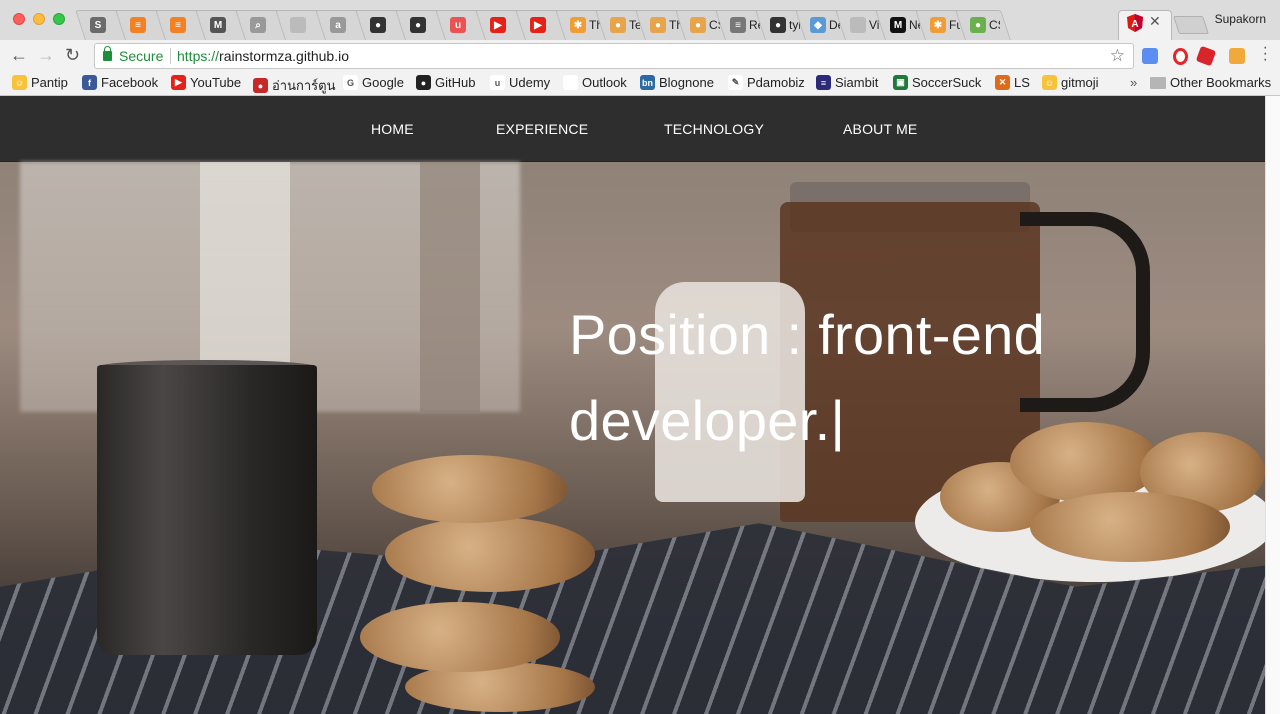 Image resolution: width=1280 pixels, height=714 pixels. I want to click on bookmark-8: bn Blognone, so click(677, 82).